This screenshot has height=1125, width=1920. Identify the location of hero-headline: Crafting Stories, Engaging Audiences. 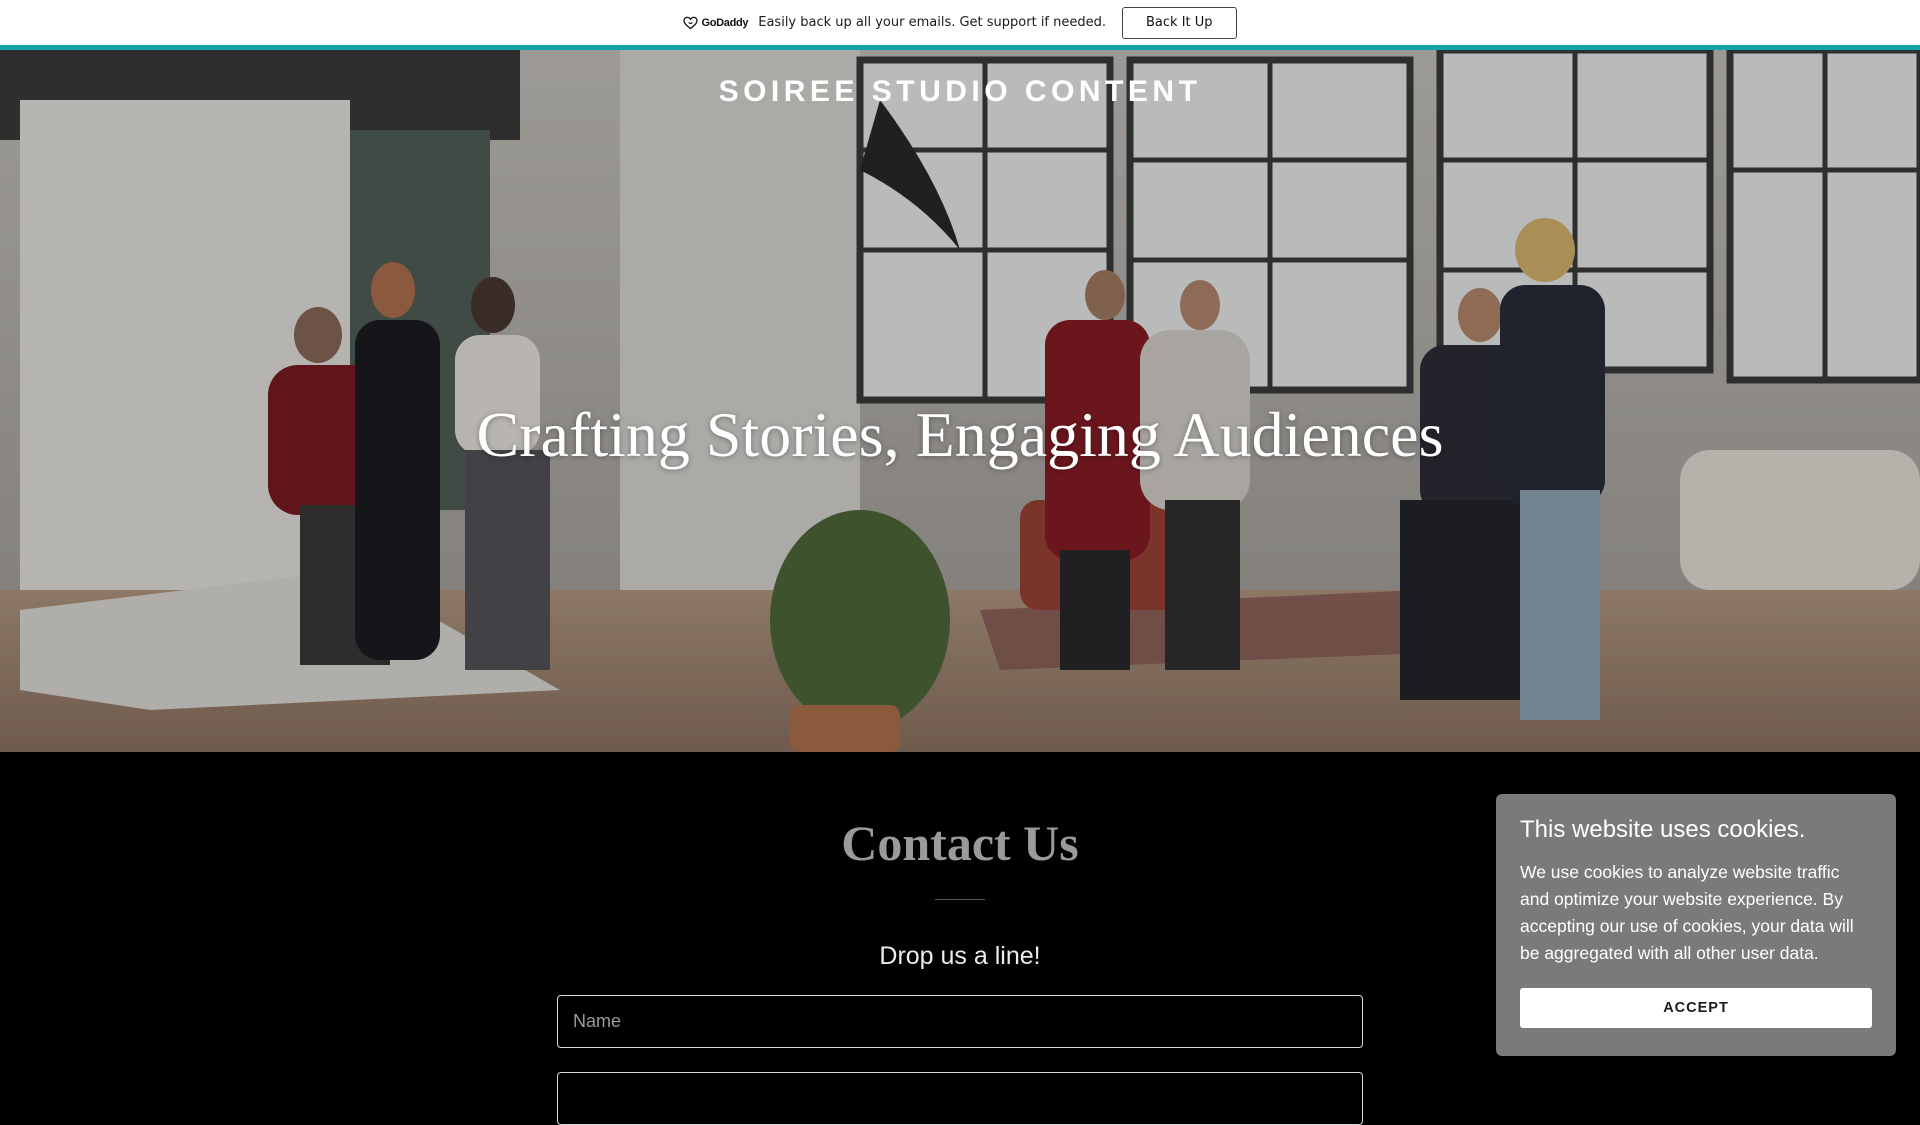
(960, 434).